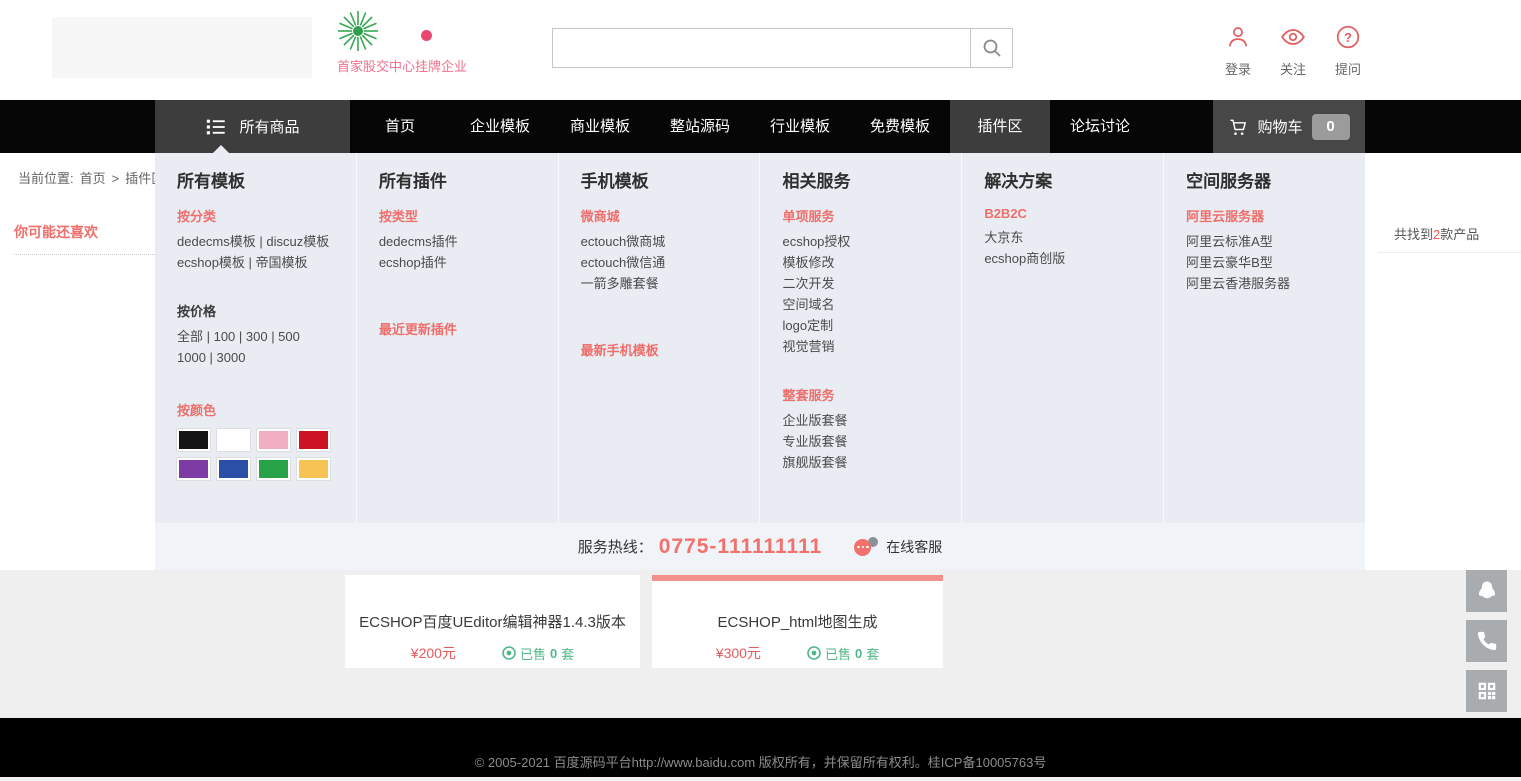 This screenshot has height=781, width=1521. What do you see at coordinates (900, 126) in the screenshot?
I see `nav-item-free-templates: 免费模板` at bounding box center [900, 126].